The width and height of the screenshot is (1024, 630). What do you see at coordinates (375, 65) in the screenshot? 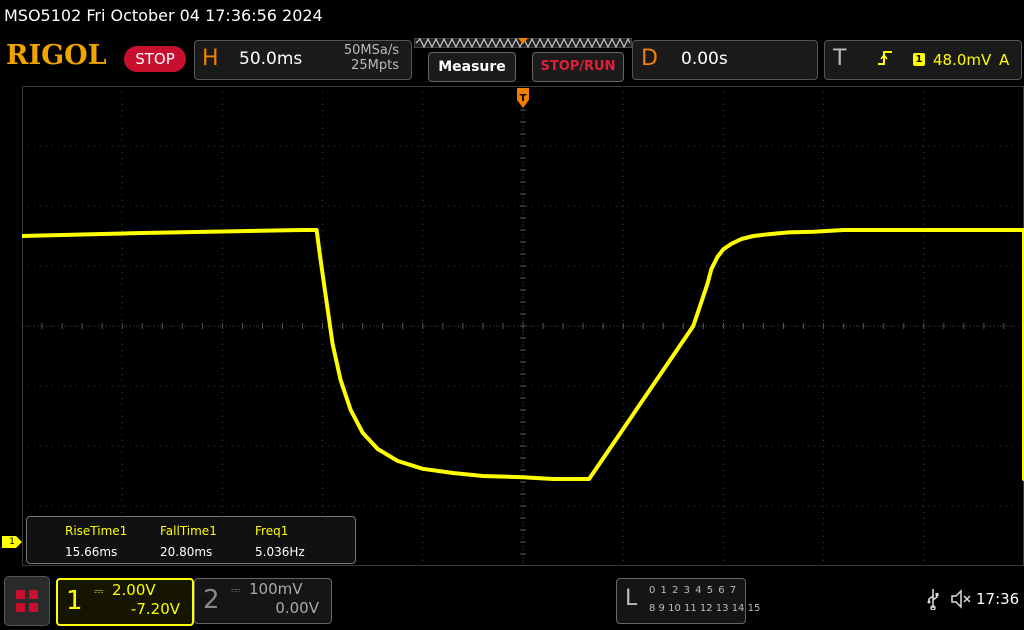
I see `memory-depth: 25Mpts` at bounding box center [375, 65].